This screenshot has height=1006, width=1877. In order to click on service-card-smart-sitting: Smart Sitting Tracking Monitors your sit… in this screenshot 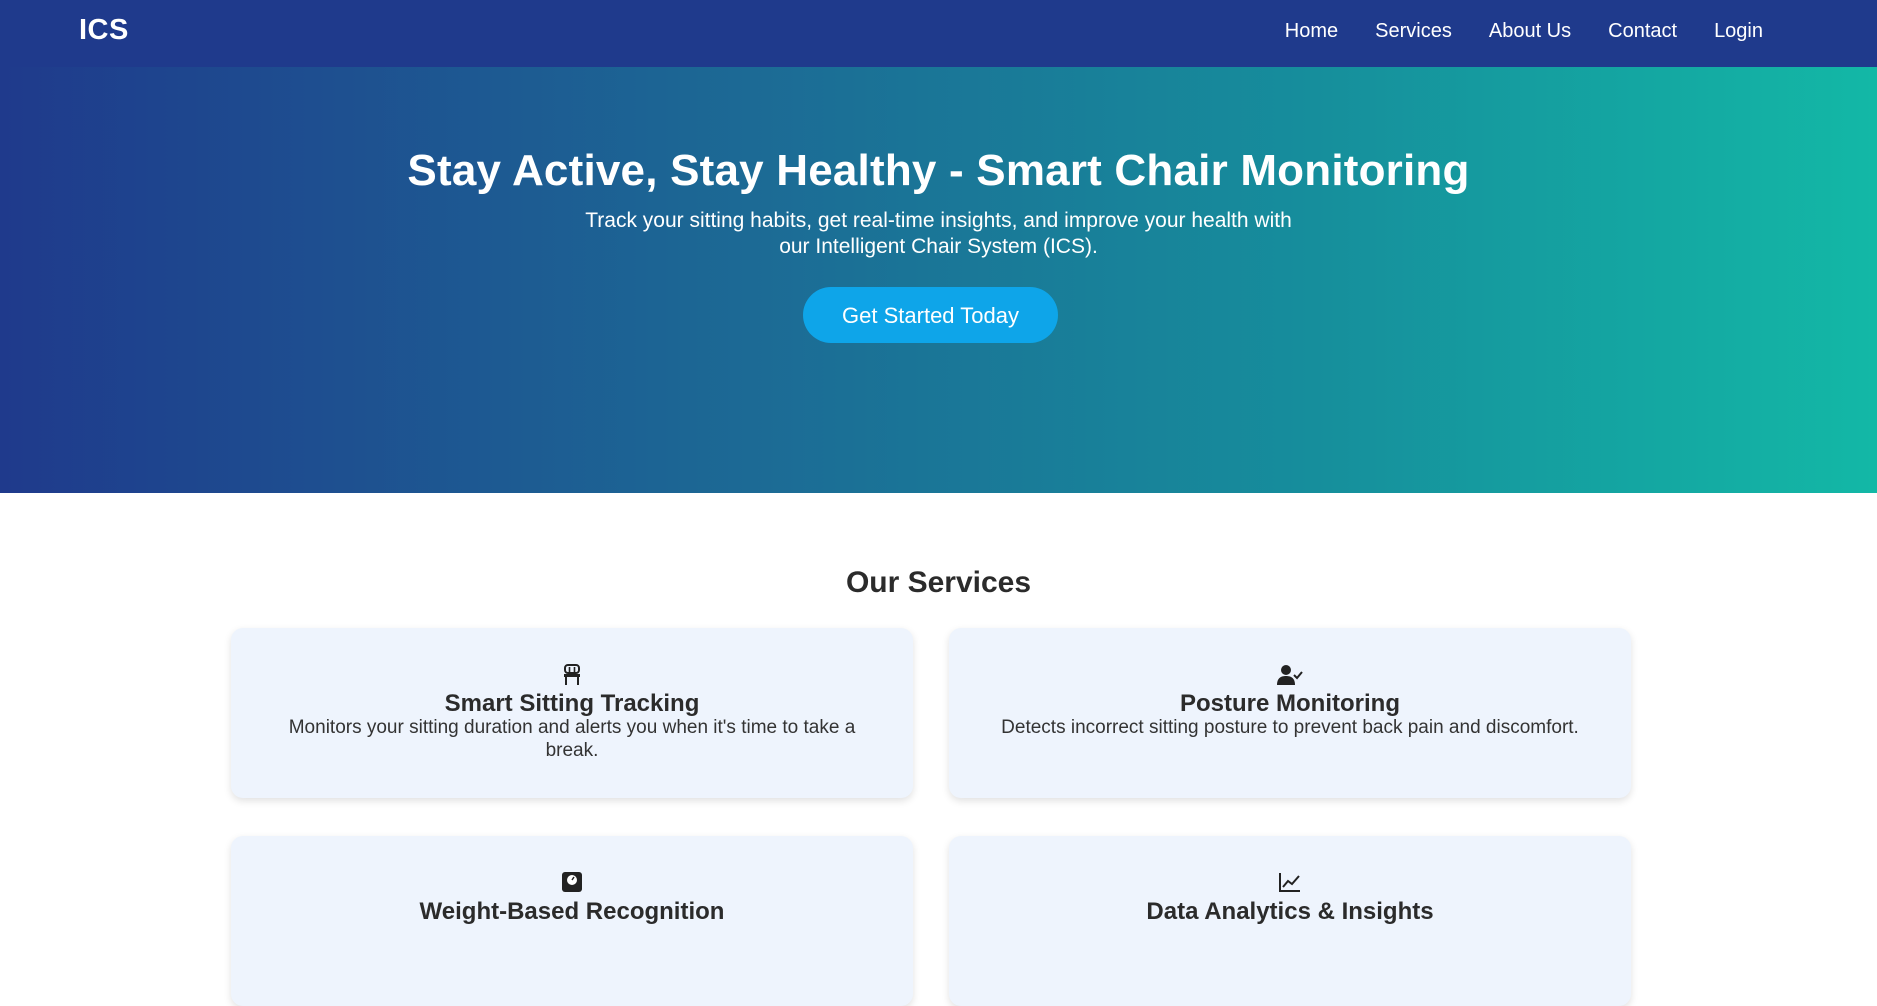, I will do `click(572, 713)`.